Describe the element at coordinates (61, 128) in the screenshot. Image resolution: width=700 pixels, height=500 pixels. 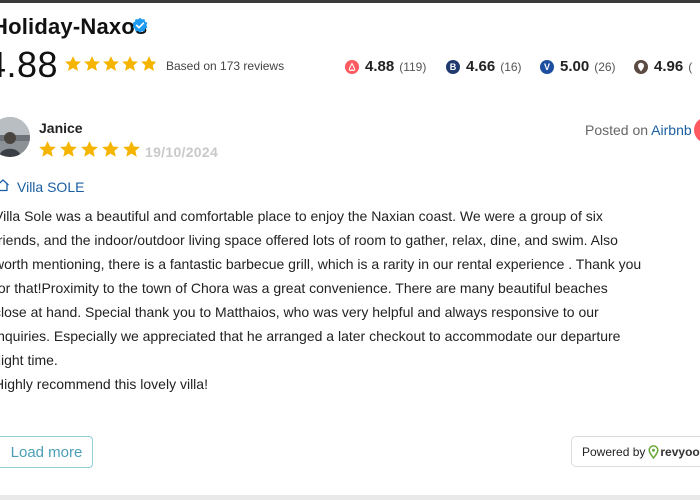
I see `reviewer-name: Janice` at that location.